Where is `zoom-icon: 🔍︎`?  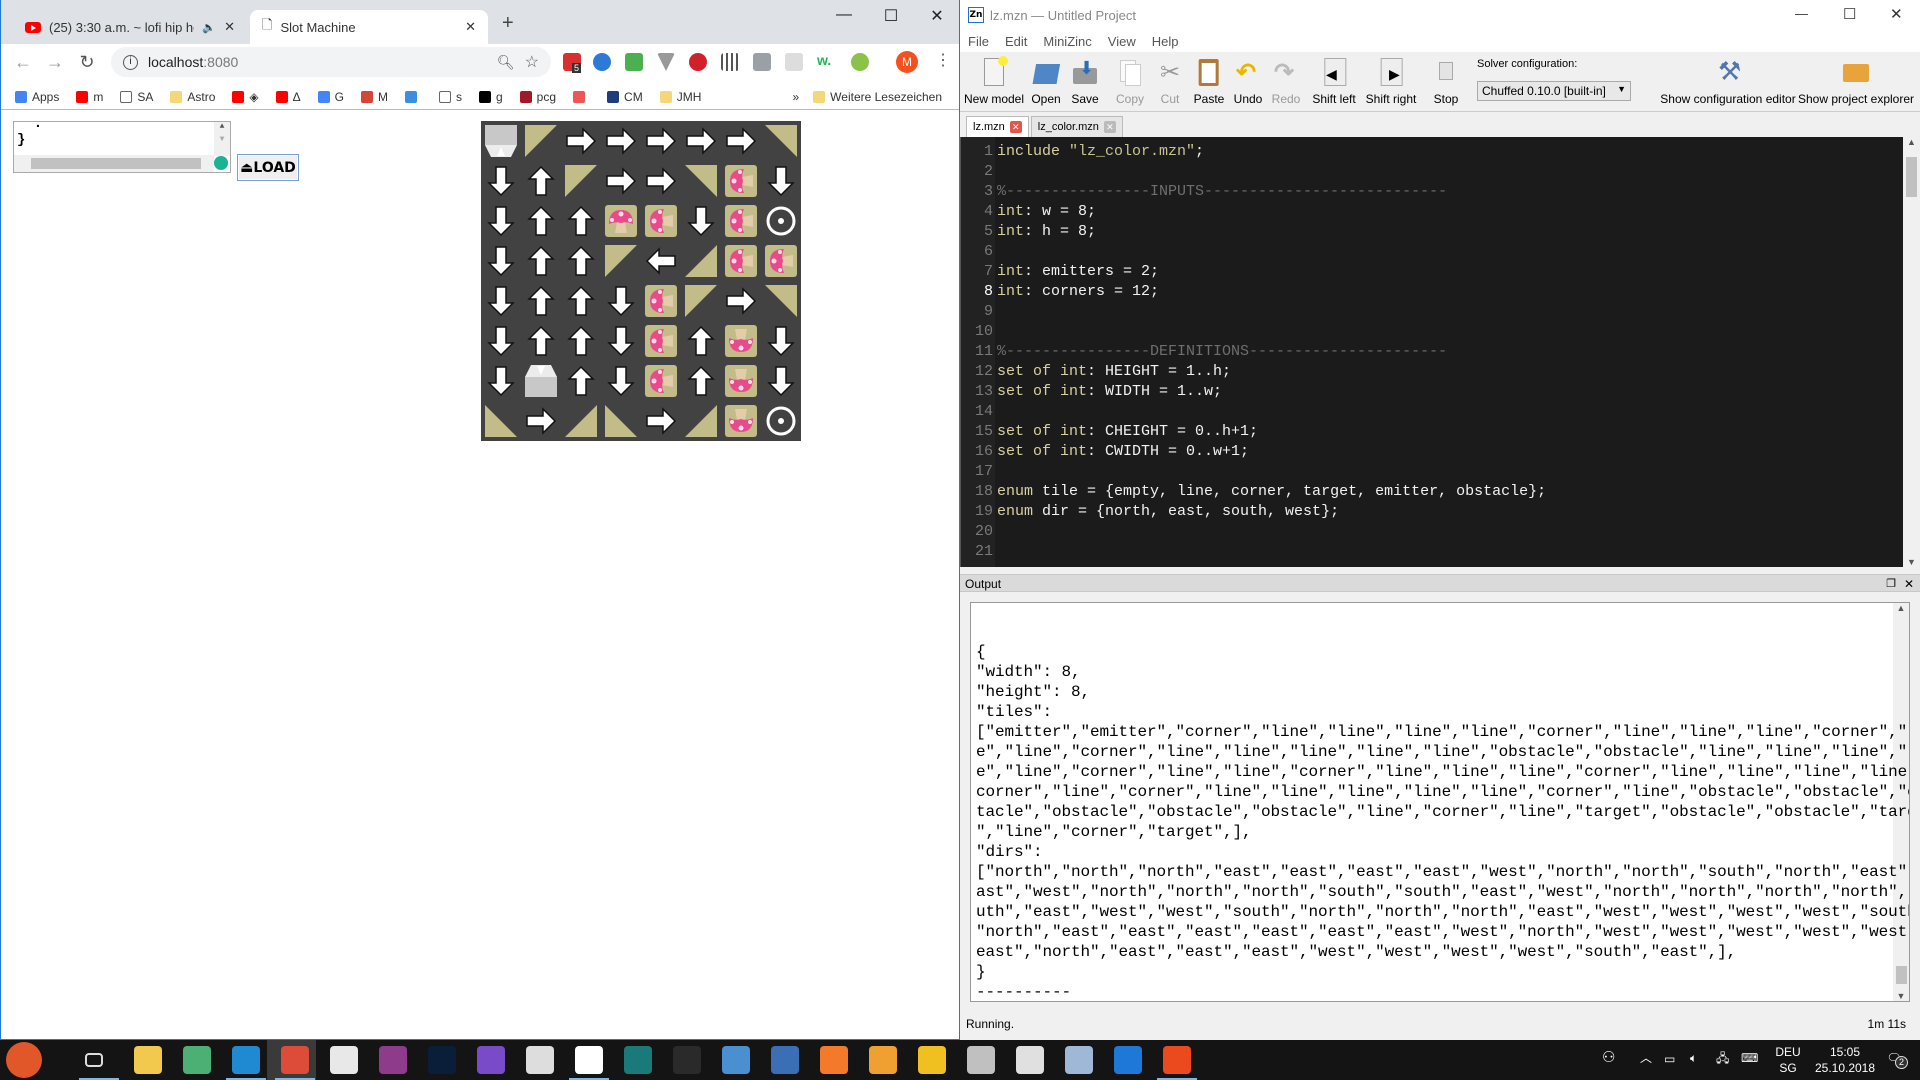 zoom-icon: 🔍︎ is located at coordinates (506, 62).